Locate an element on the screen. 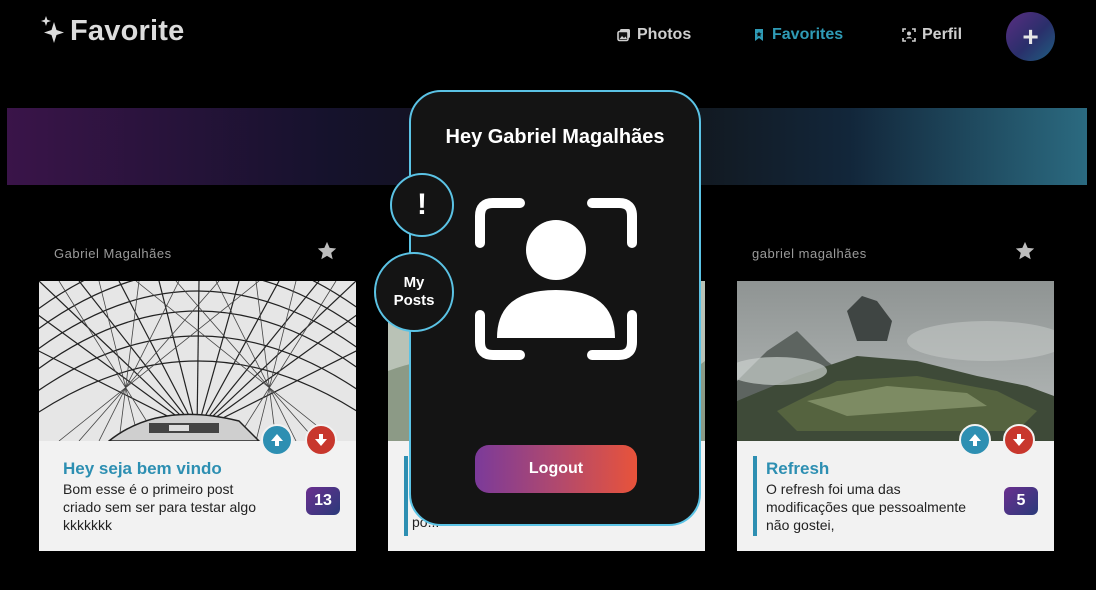 Image resolution: width=1096 pixels, height=590 pixels. mountain-ruins-image is located at coordinates (895, 361).